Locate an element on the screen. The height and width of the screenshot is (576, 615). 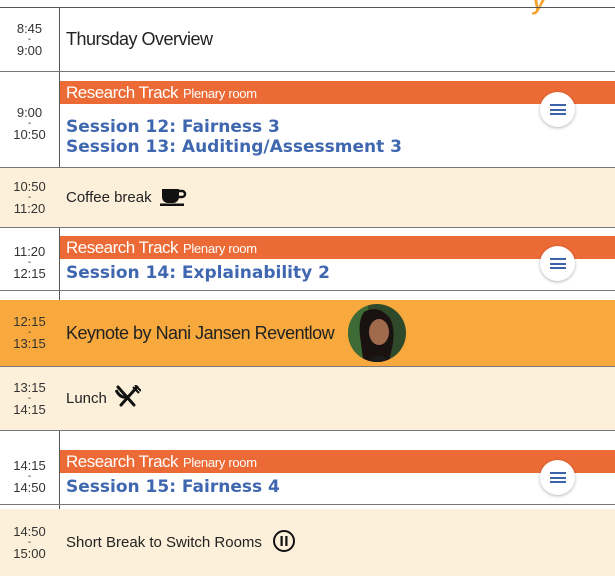
break-label: Coffee break is located at coordinates (127, 197).